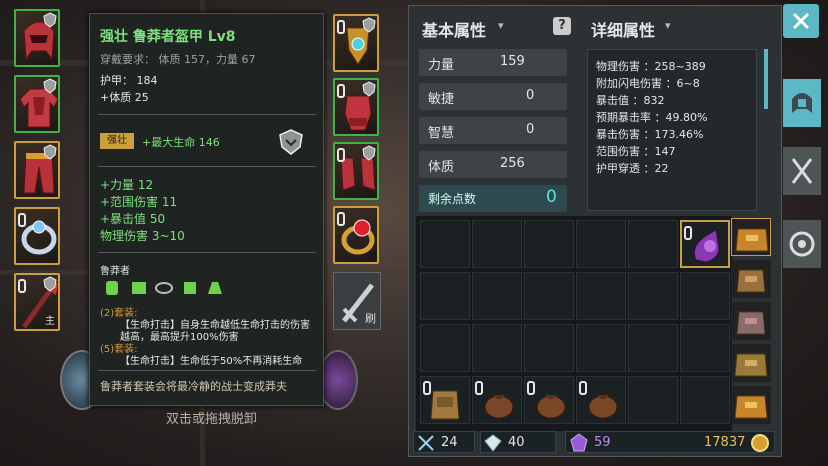 This screenshot has width=828, height=466. I want to click on gear-tab-icon, so click(802, 244).